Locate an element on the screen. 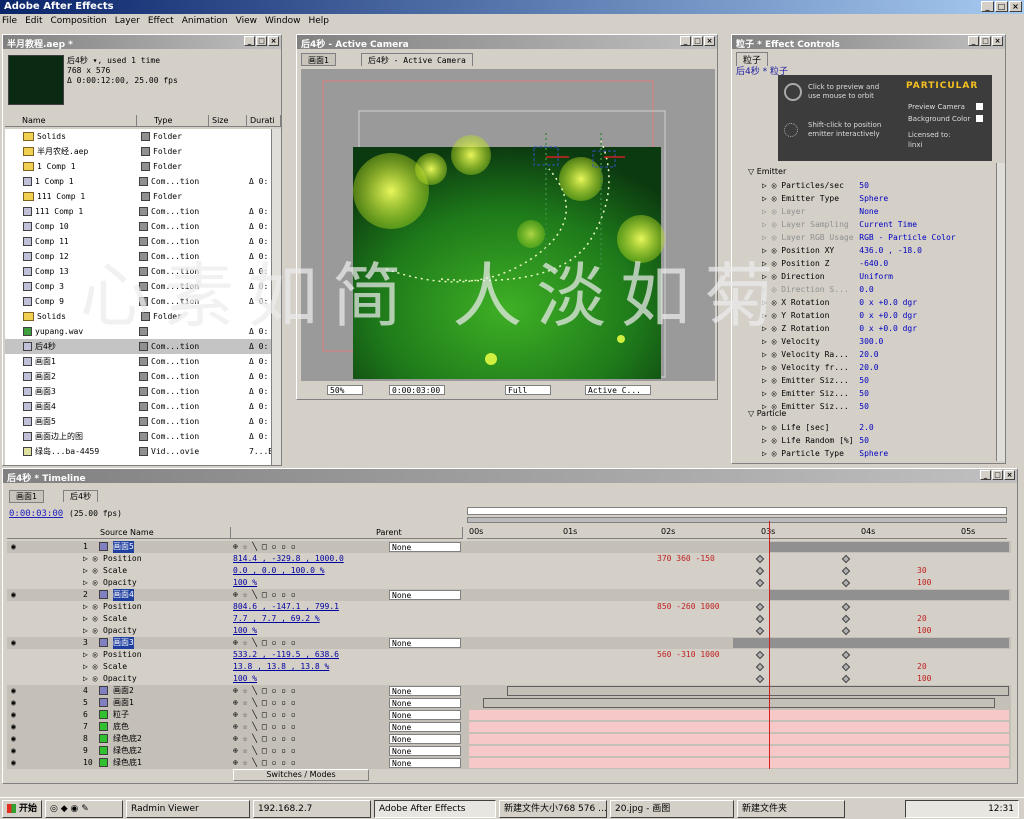 This screenshot has width=1024, height=819. task-paint: 20.jpg - 画图 is located at coordinates (672, 808).